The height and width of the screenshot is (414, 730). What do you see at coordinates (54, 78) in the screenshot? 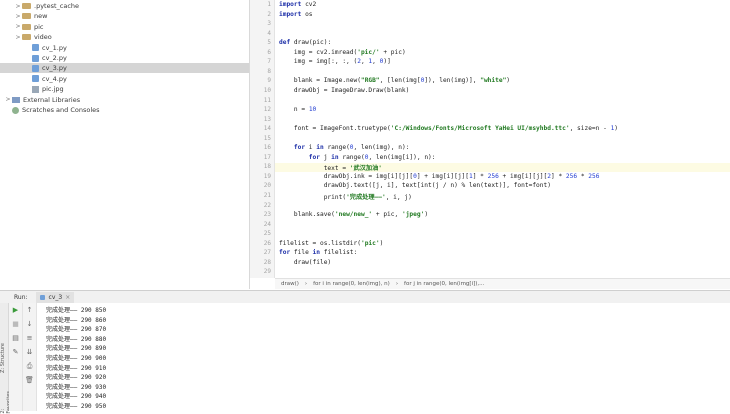
I see `project-tree-item-label: cv_4.py` at bounding box center [54, 78].